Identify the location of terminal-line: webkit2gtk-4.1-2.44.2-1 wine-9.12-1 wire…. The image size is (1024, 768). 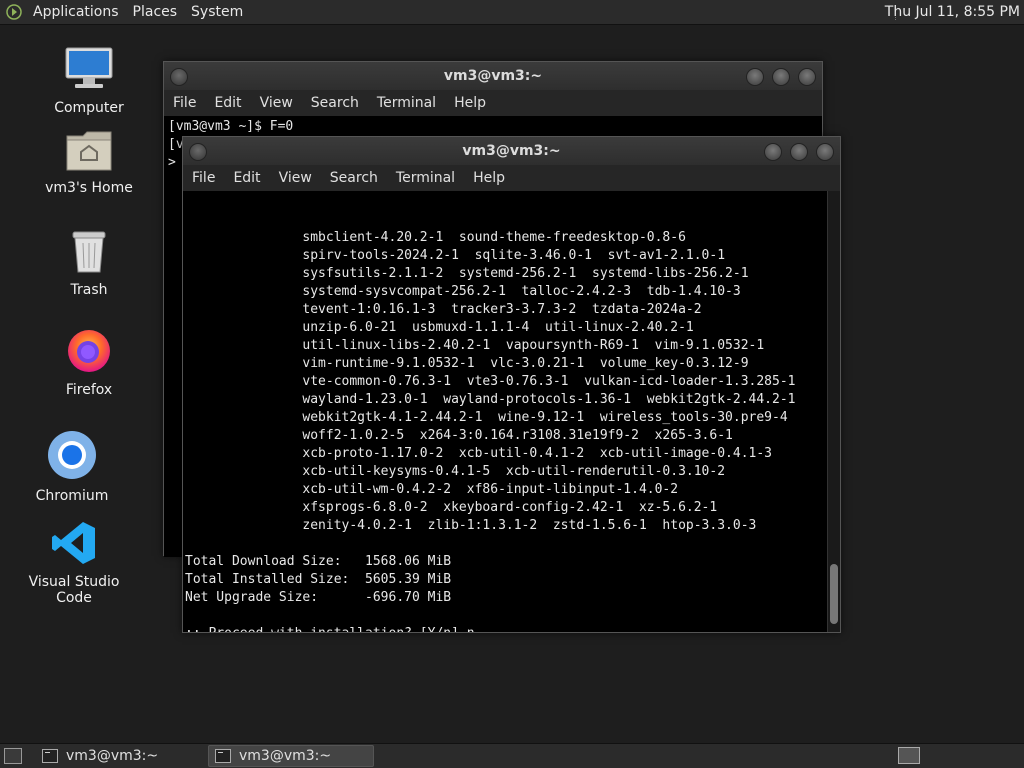
(486, 417).